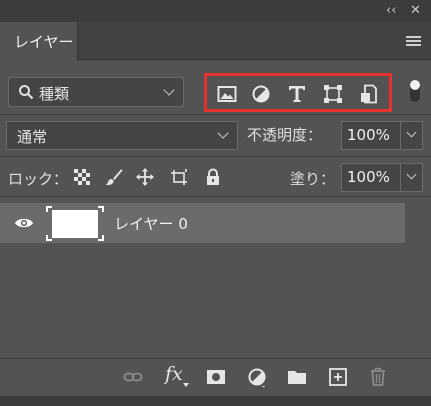 The image size is (431, 406). Describe the element at coordinates (202, 223) in the screenshot. I see `layer-row: レイヤー 0` at that location.